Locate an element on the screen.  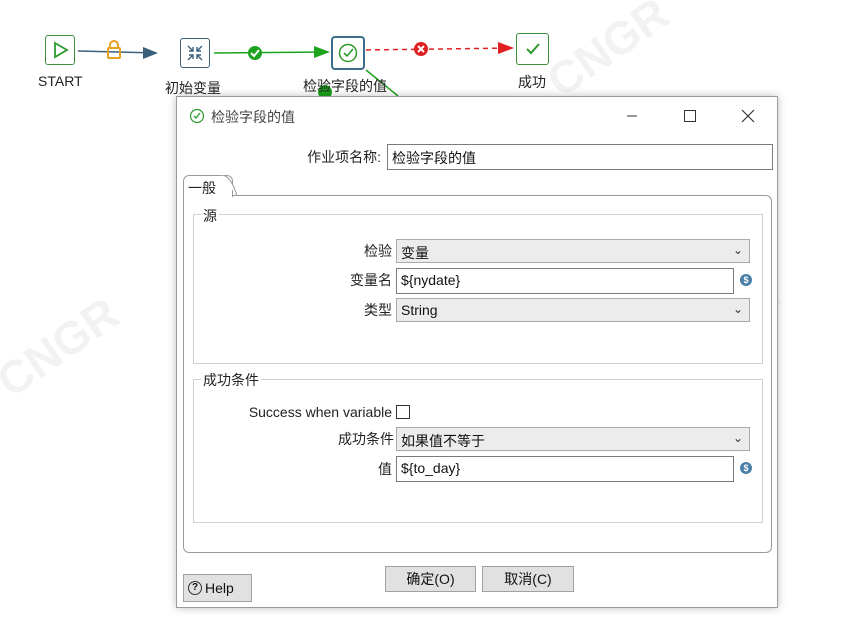
dialog-title: 检验字段的值 is located at coordinates (253, 117).